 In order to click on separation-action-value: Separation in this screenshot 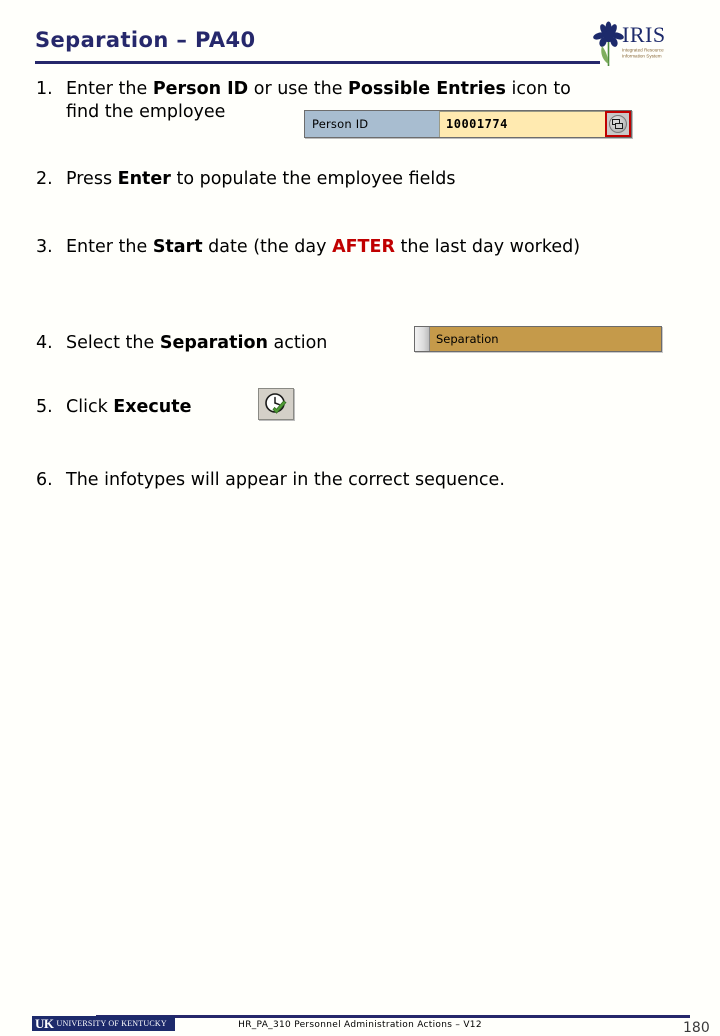, I will do `click(545, 339)`.